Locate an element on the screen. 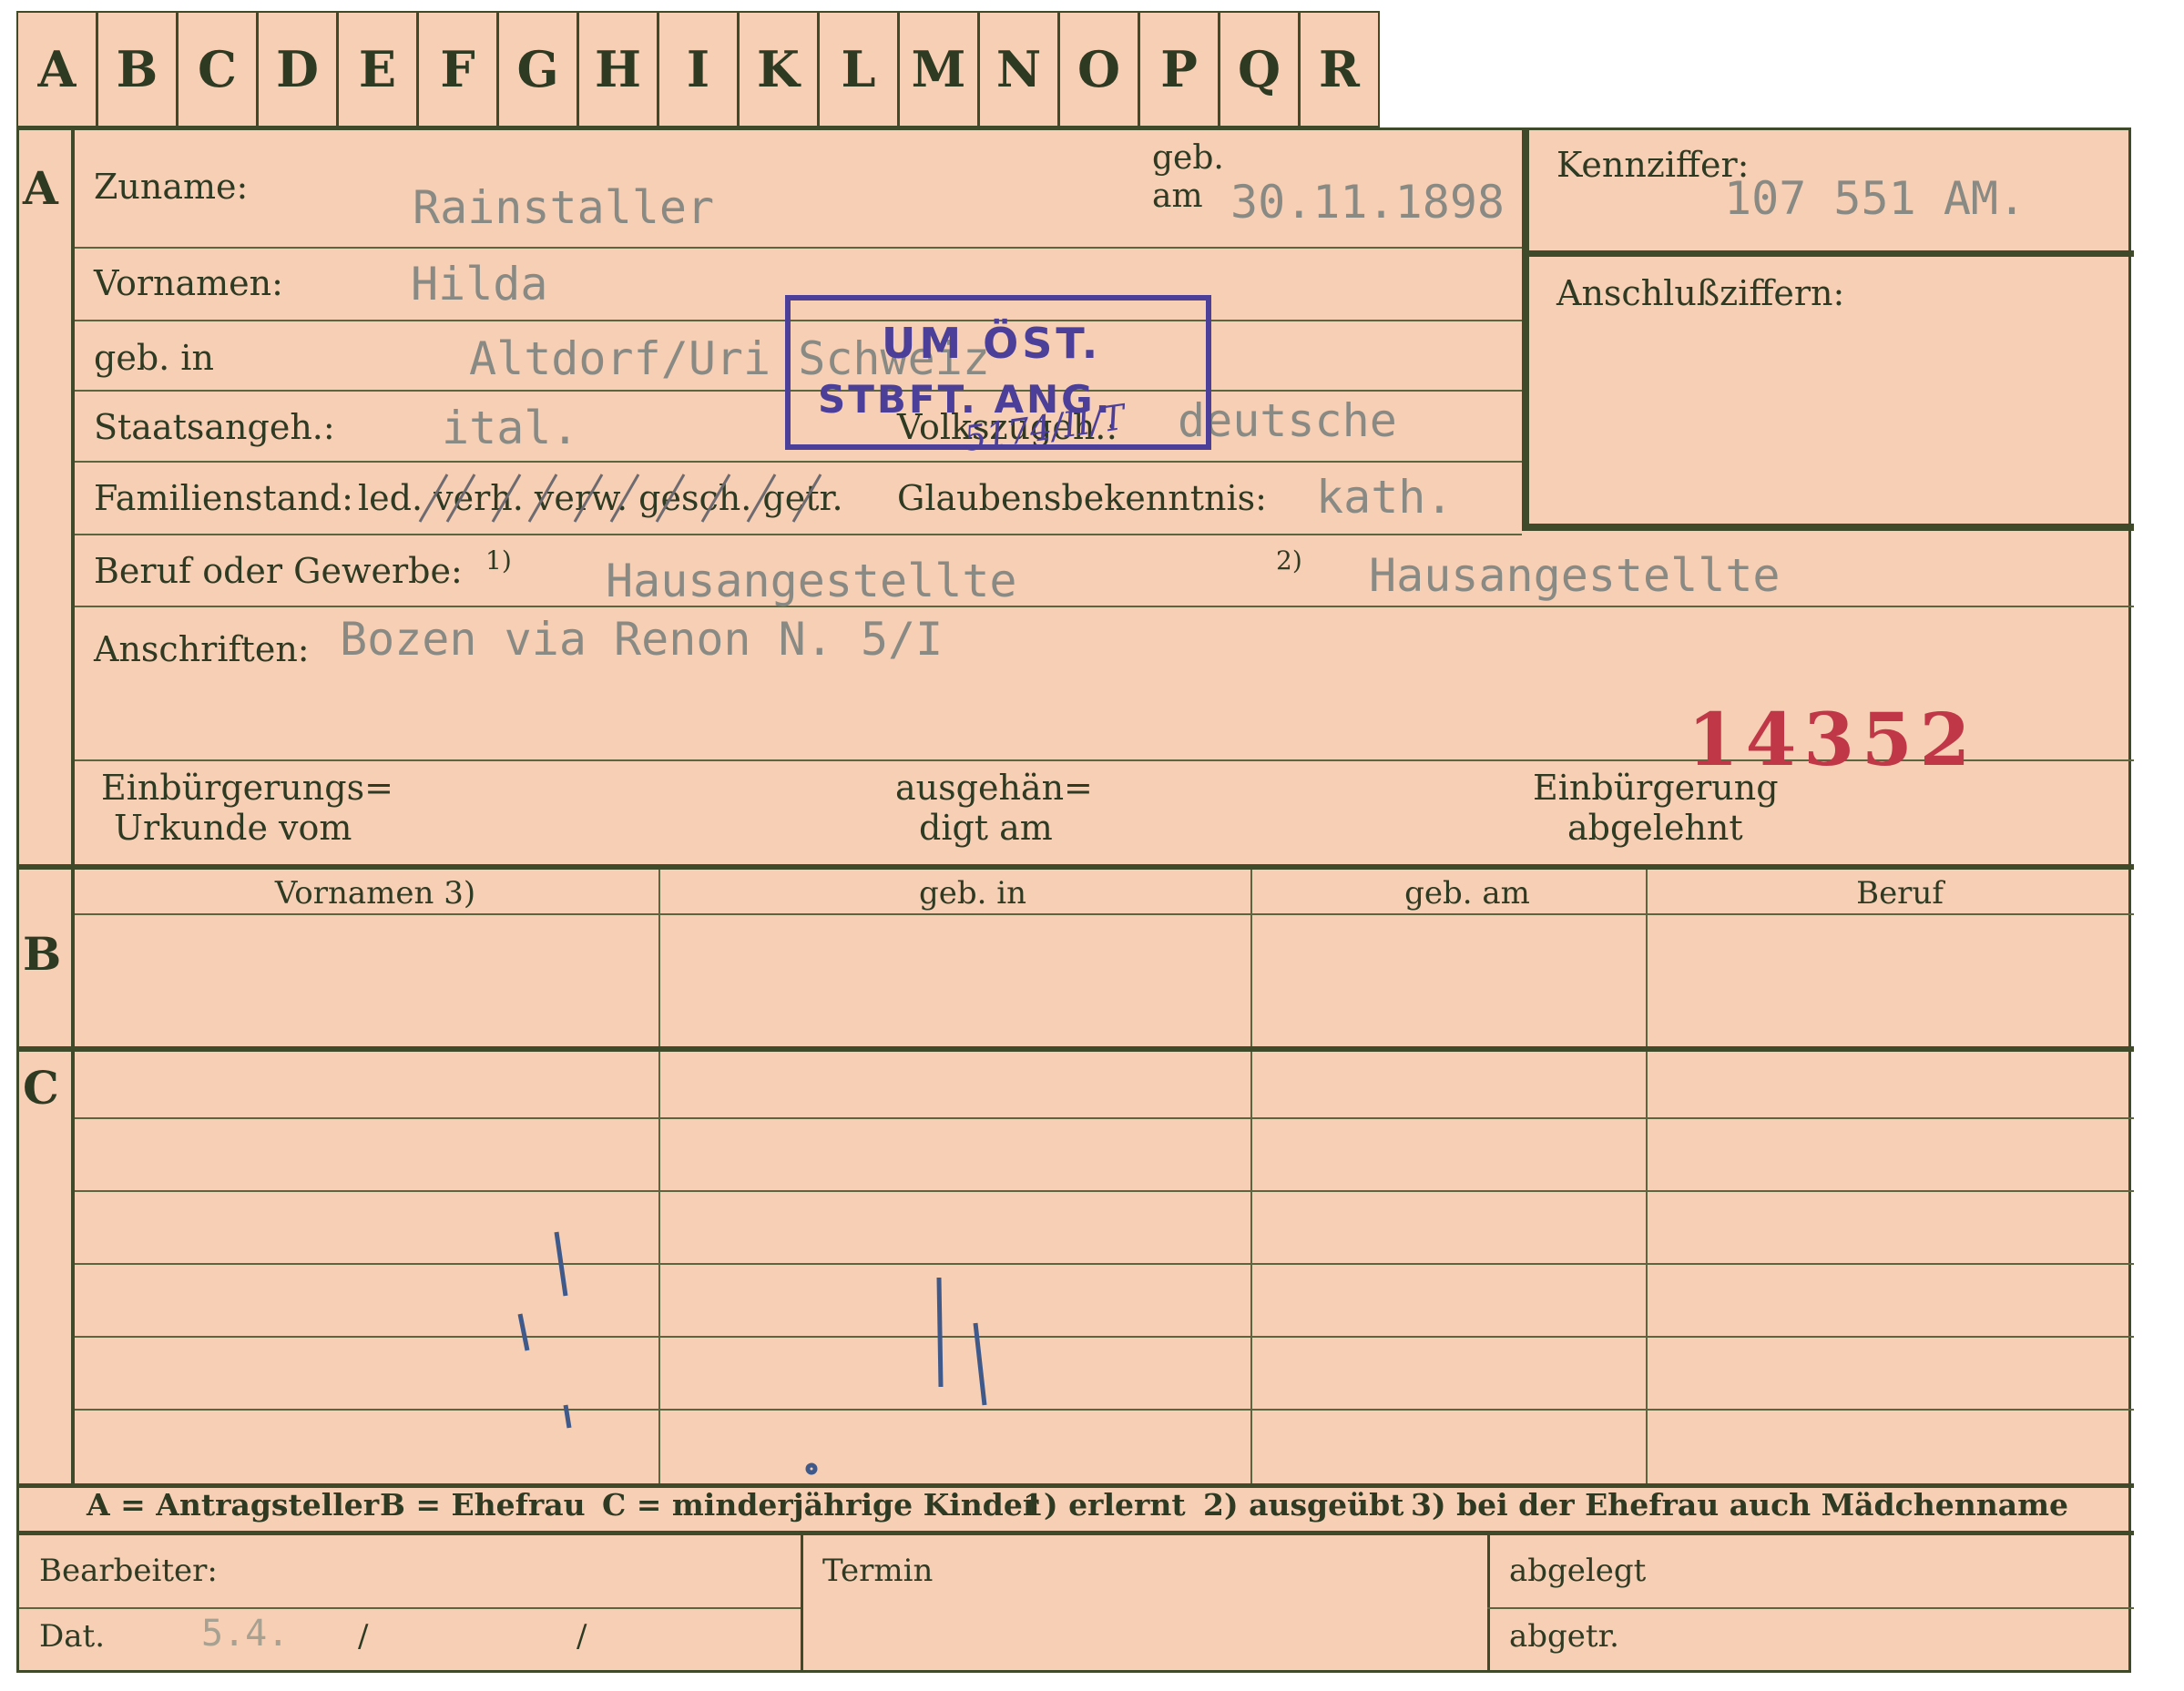 The height and width of the screenshot is (1691, 2184). section-b-letter: B is located at coordinates (43, 954).